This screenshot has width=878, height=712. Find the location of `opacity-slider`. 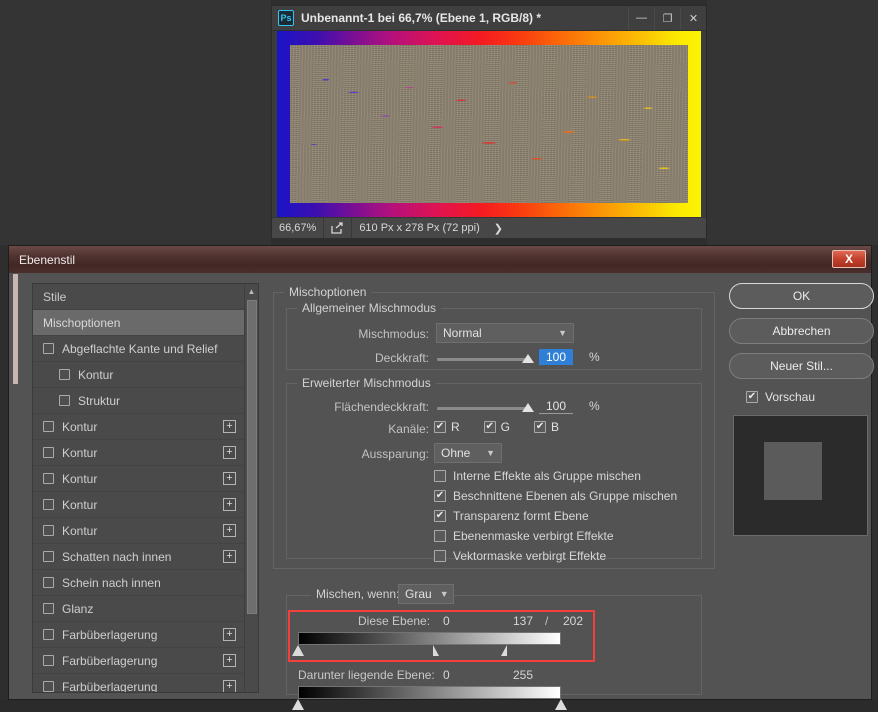

opacity-slider is located at coordinates (485, 358).